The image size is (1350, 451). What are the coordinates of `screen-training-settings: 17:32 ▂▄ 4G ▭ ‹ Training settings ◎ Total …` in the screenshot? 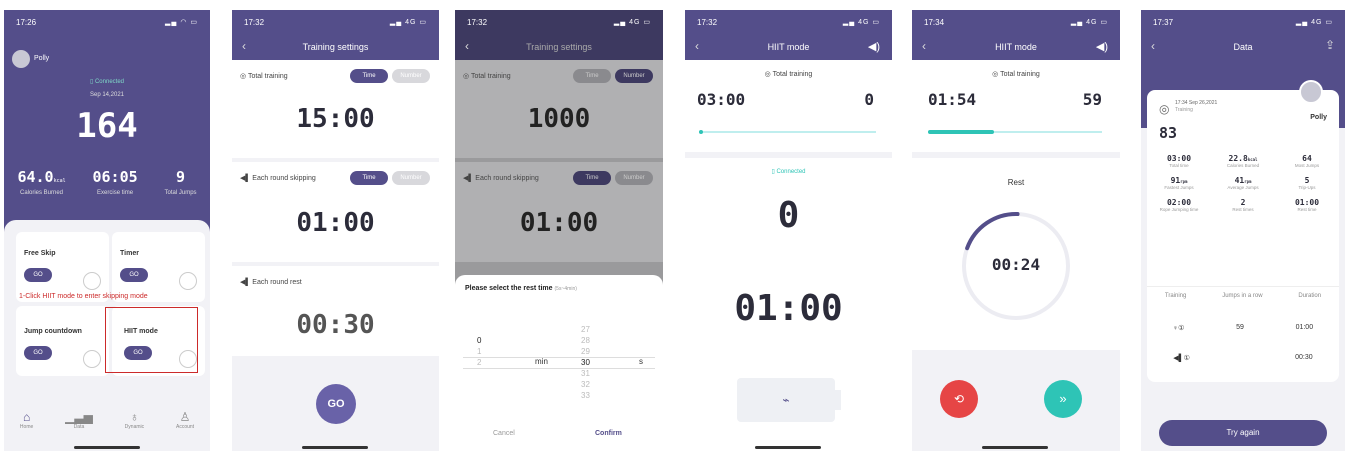 It's located at (335, 230).